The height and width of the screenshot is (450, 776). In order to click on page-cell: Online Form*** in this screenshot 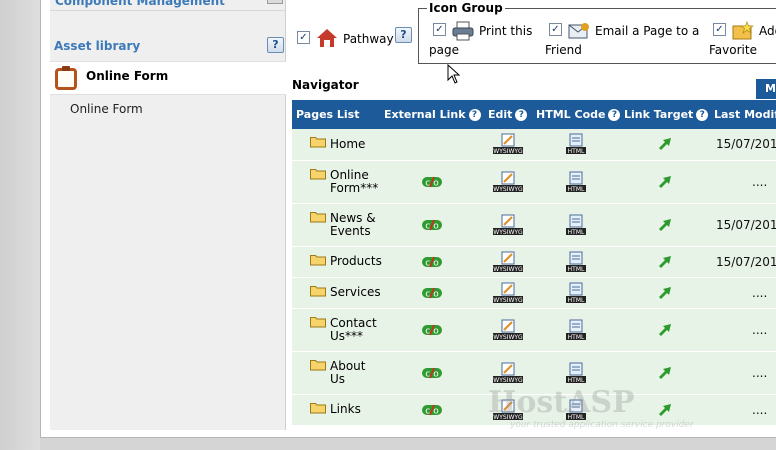, I will do `click(336, 182)`.